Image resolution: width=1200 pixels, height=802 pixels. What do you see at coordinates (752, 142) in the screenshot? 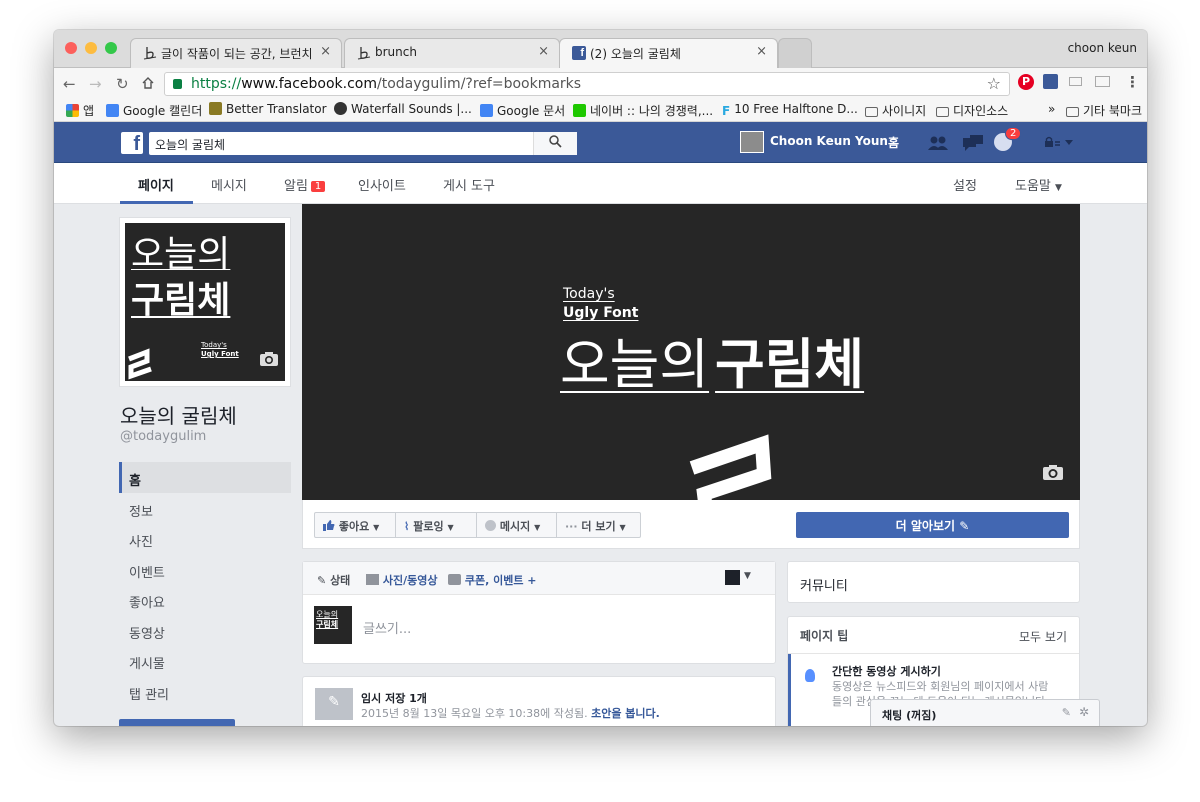
I see `avatar` at bounding box center [752, 142].